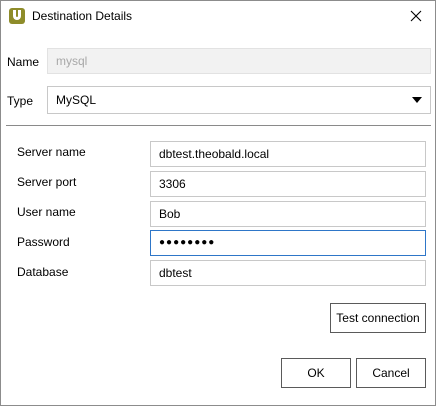 This screenshot has height=406, width=436. Describe the element at coordinates (288, 184) in the screenshot. I see `server-port-input: 3306` at that location.